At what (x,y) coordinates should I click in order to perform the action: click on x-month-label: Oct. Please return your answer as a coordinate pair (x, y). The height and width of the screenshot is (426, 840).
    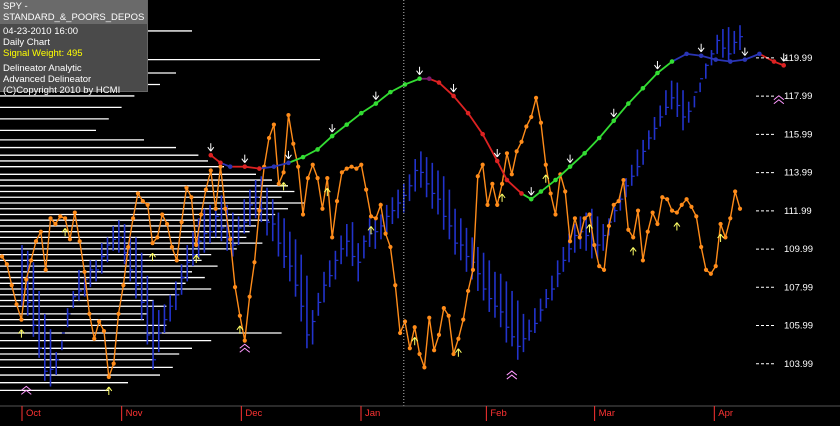
    Looking at the image, I should click on (33, 413).